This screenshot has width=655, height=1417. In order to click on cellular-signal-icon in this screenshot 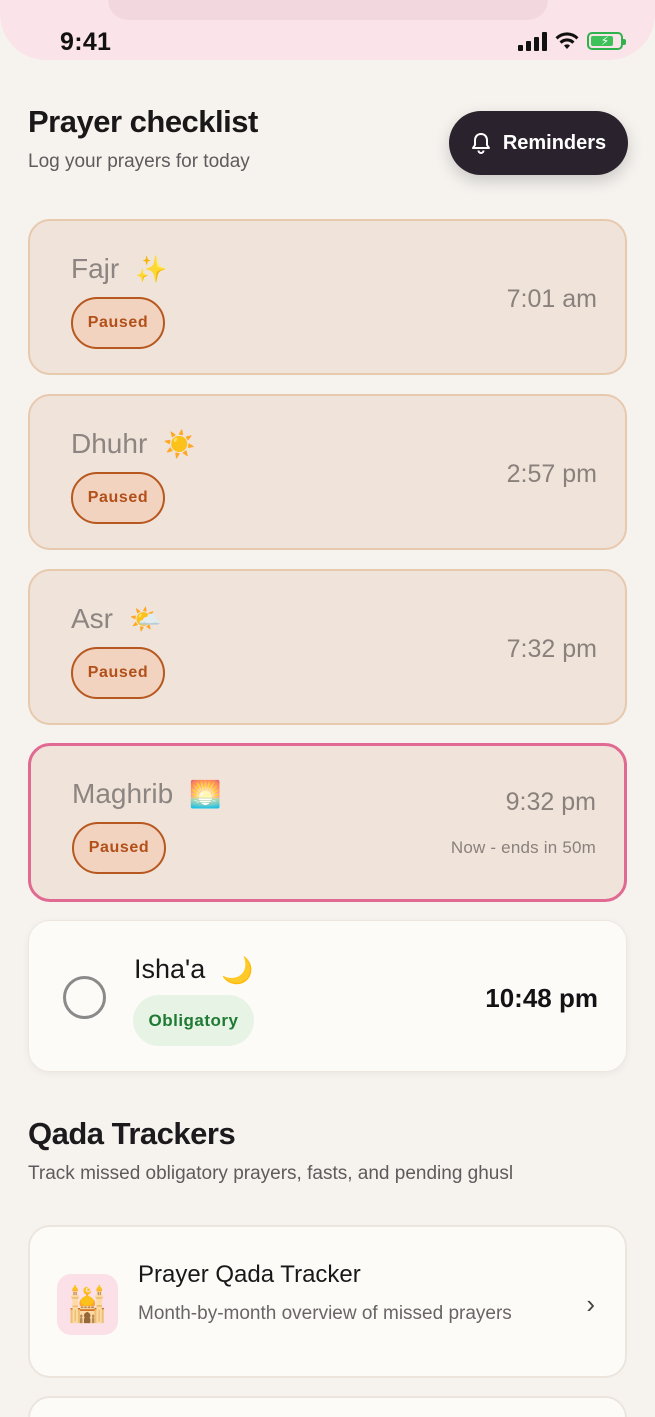, I will do `click(532, 41)`.